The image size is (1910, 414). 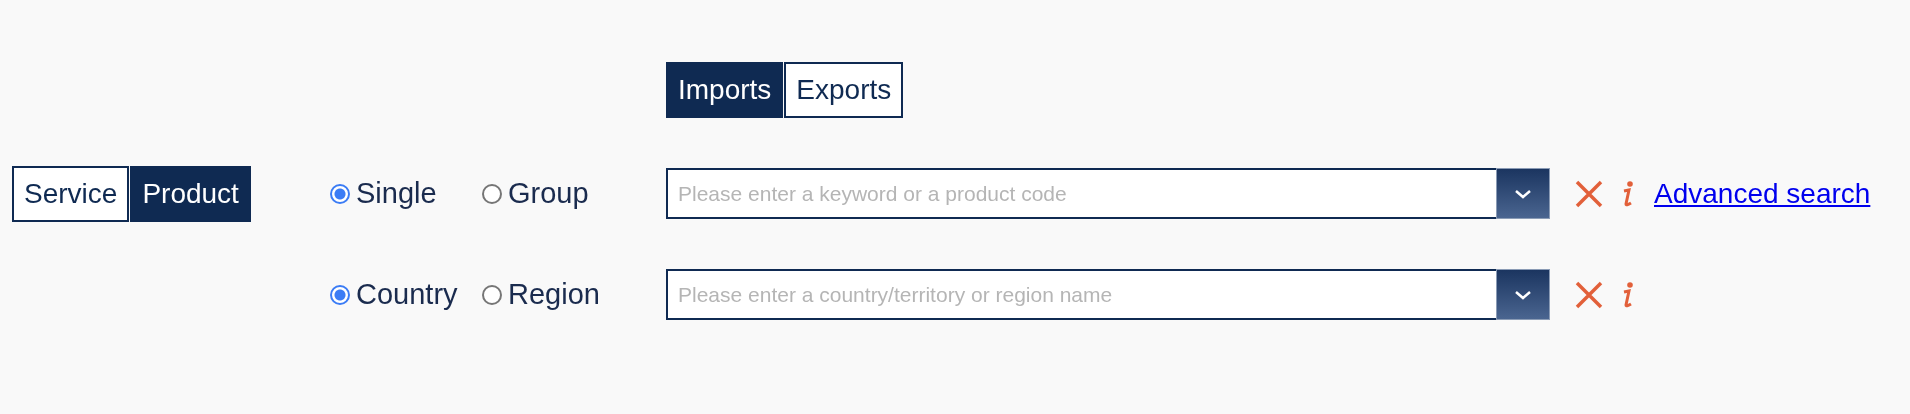 What do you see at coordinates (574, 193) in the screenshot?
I see `radio-option: Group` at bounding box center [574, 193].